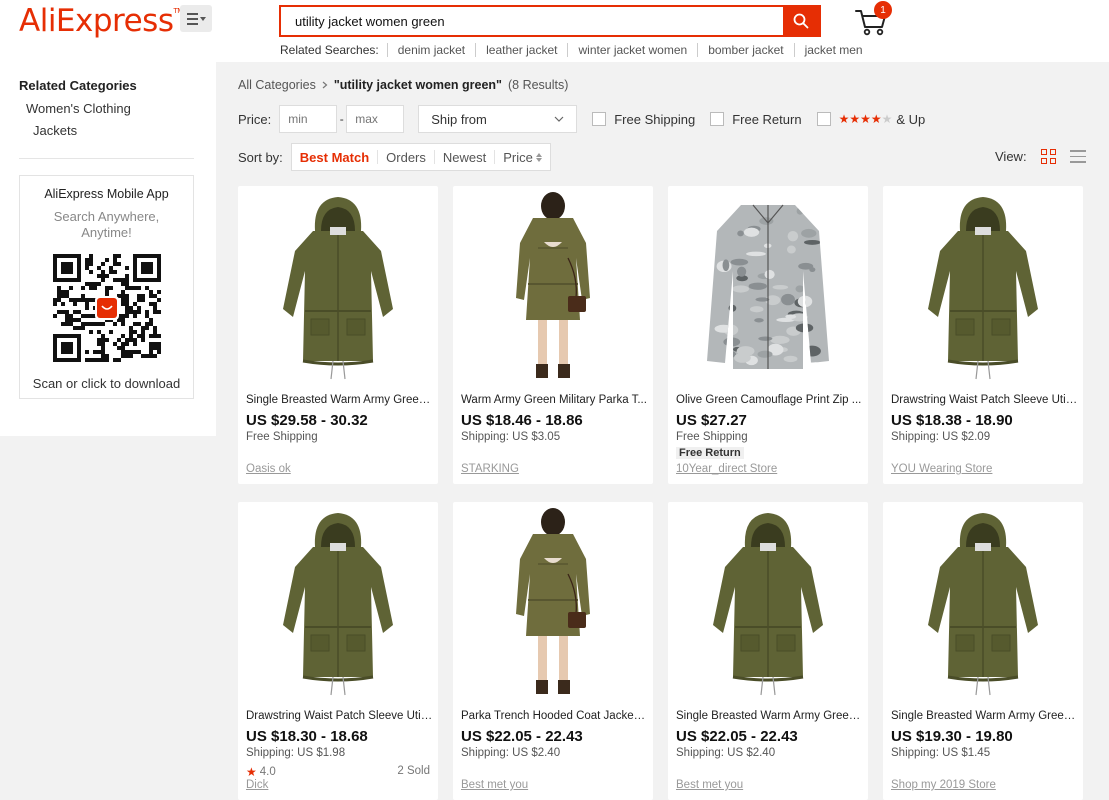 This screenshot has width=1109, height=800. Describe the element at coordinates (106, 383) in the screenshot. I see `app-download-text: Scan or click to download` at that location.